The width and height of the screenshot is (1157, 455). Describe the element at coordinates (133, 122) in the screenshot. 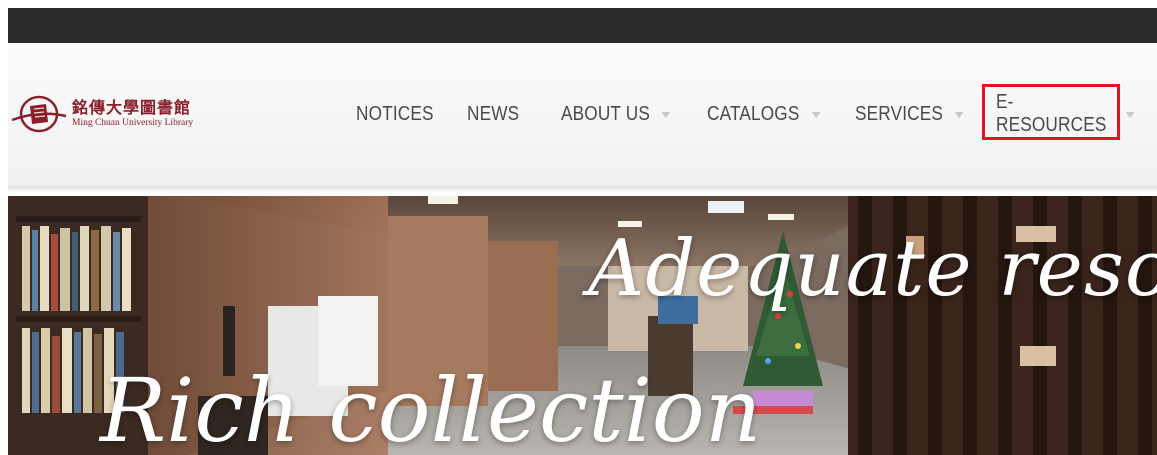

I see `logo-english-name: Ming Chuan University Library` at that location.